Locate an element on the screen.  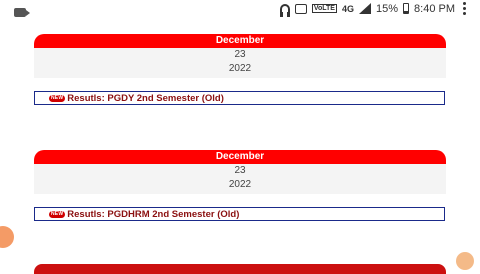
network-type: 4G is located at coordinates (347, 8).